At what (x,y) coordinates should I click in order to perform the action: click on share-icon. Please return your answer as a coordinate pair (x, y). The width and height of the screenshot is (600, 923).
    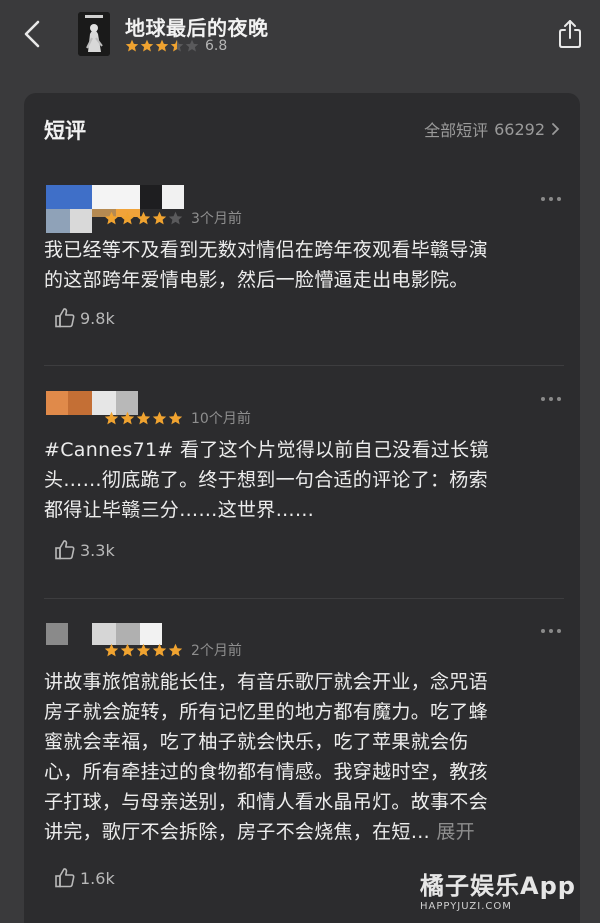
    Looking at the image, I should click on (570, 34).